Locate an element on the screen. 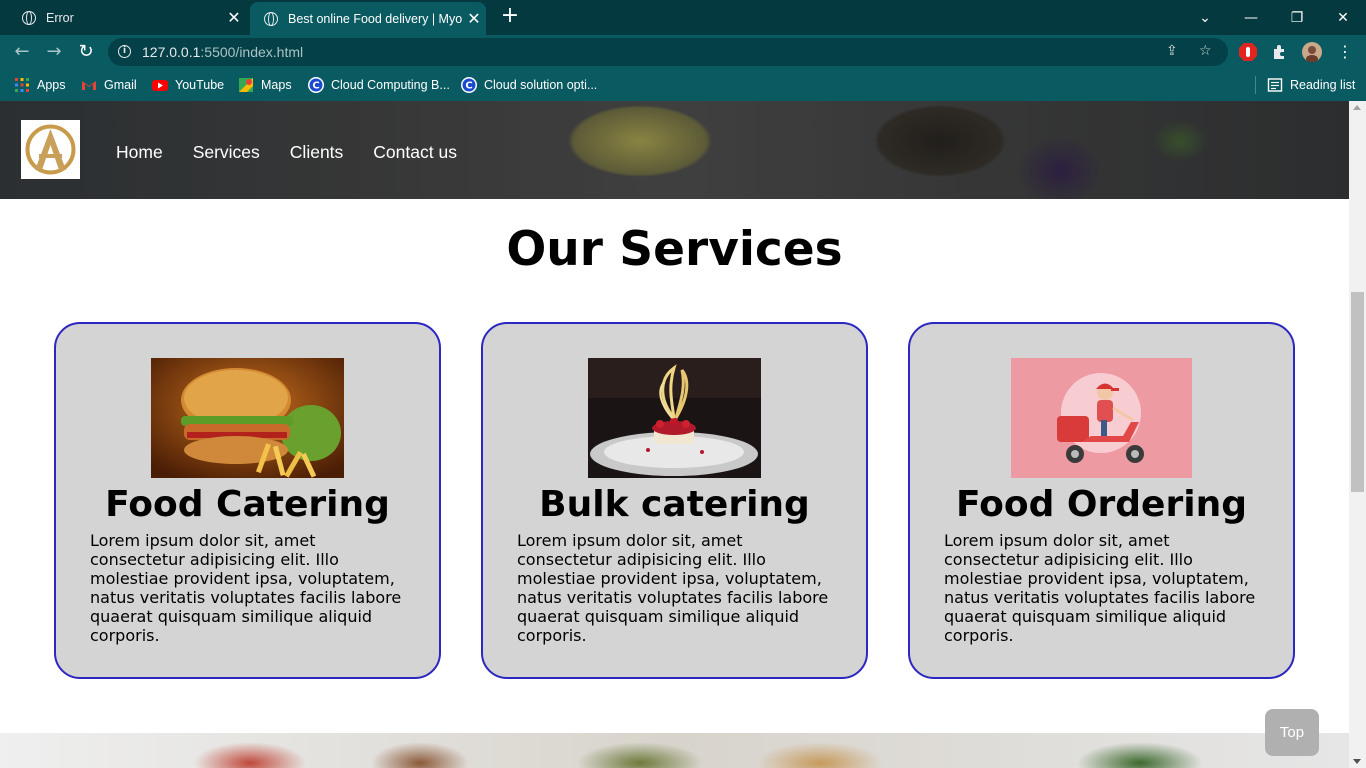 The image size is (1366, 768). url-text: 127.0.0.1:5500/index.html is located at coordinates (222, 52).